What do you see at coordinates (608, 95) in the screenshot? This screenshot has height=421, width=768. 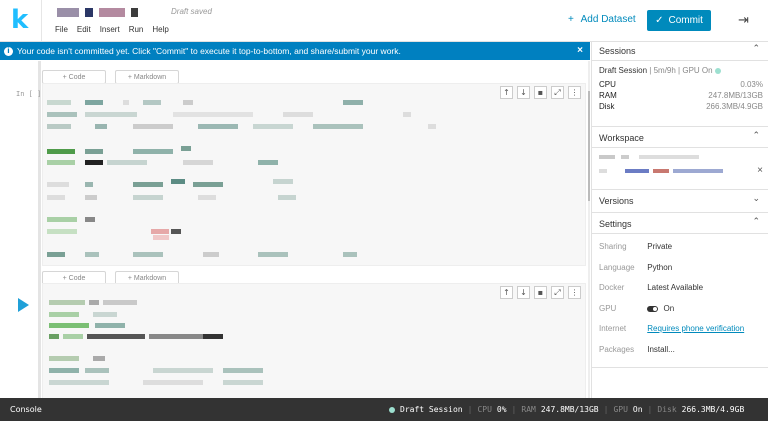 I see `ram-label: RAM` at bounding box center [608, 95].